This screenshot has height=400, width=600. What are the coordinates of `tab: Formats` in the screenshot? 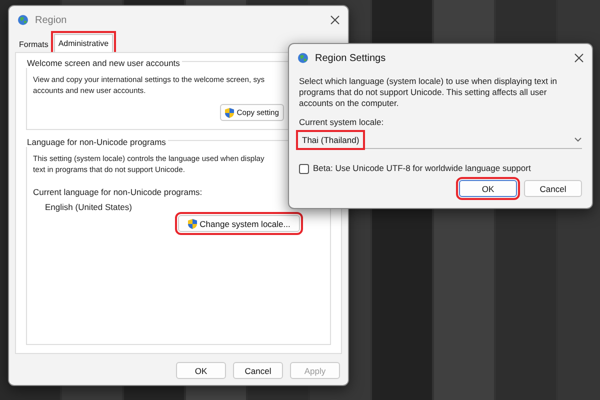 It's located at (33, 44).